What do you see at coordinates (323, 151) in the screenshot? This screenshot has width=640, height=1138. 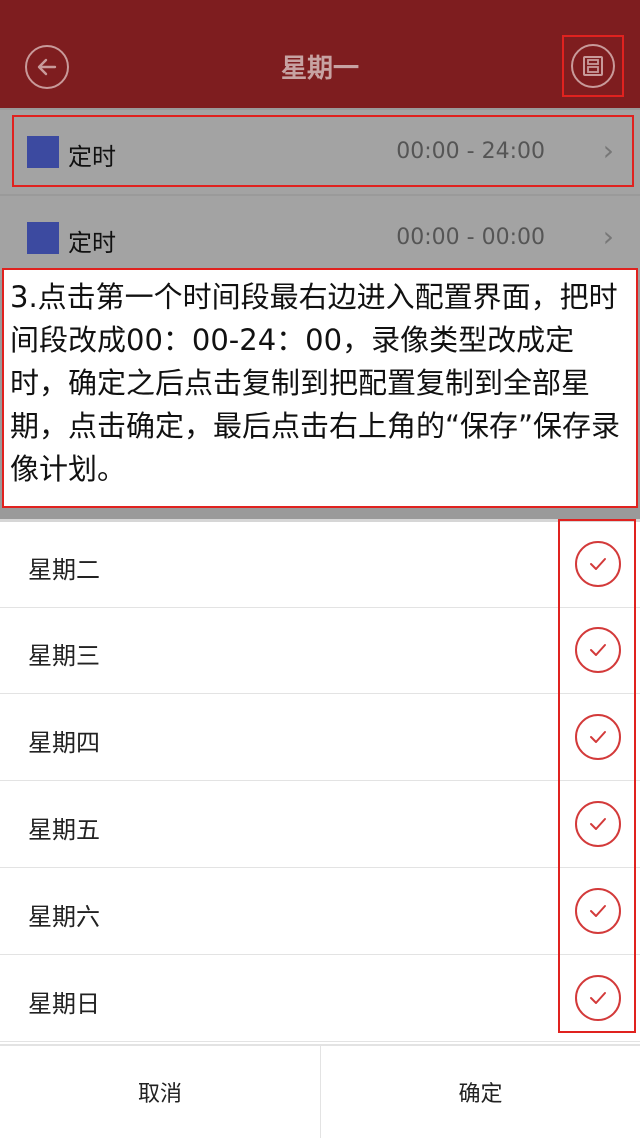 I see `annotation-highlight-slot` at bounding box center [323, 151].